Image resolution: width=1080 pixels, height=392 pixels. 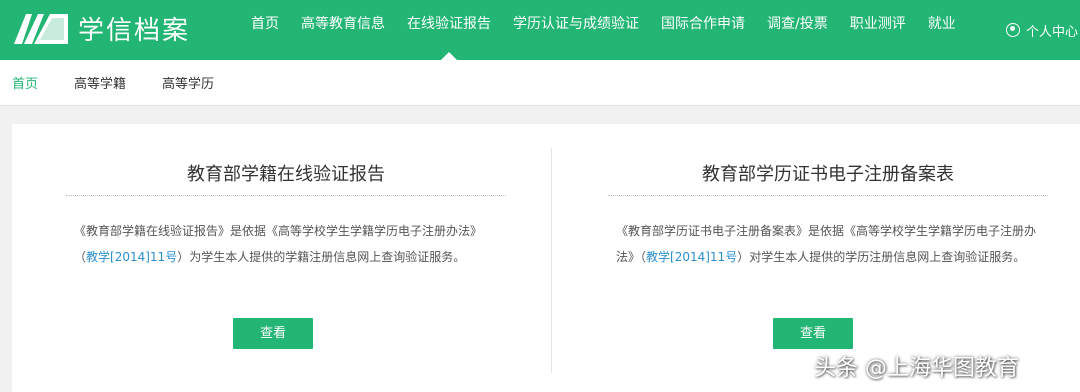 I want to click on subnav-item-home: 首页, so click(x=25, y=82).